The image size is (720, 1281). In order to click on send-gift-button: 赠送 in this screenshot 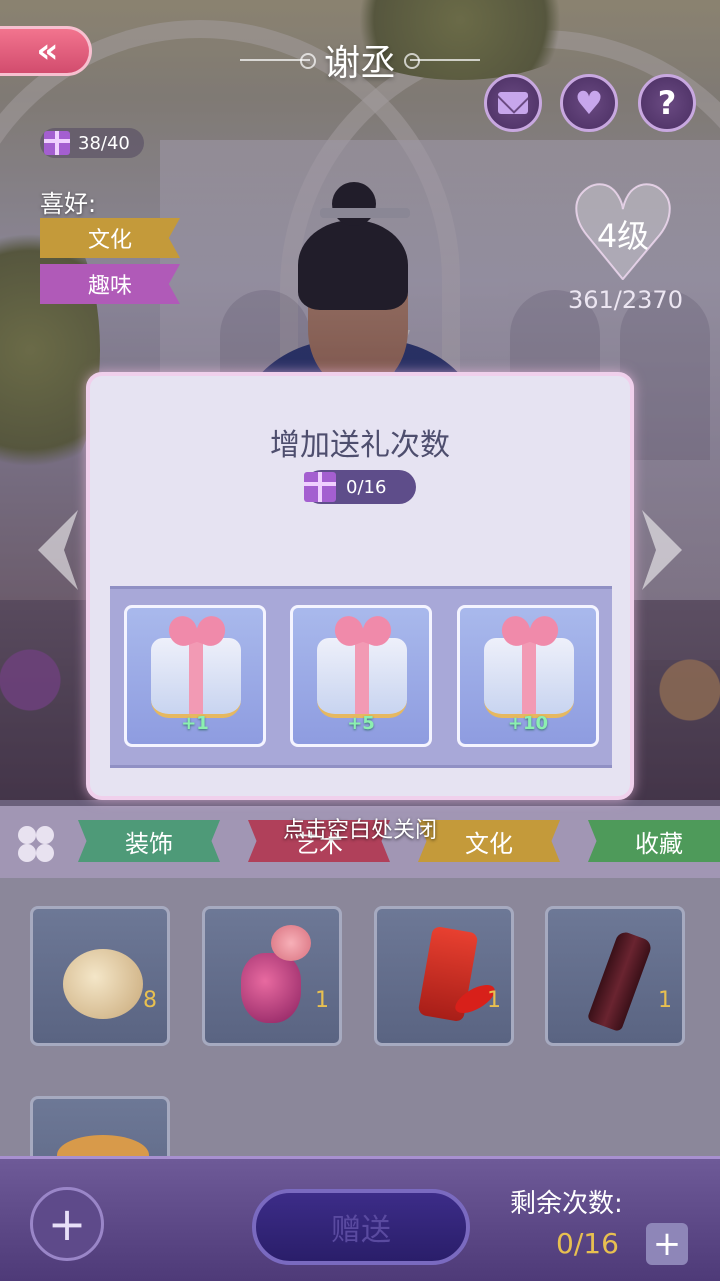, I will do `click(361, 1227)`.